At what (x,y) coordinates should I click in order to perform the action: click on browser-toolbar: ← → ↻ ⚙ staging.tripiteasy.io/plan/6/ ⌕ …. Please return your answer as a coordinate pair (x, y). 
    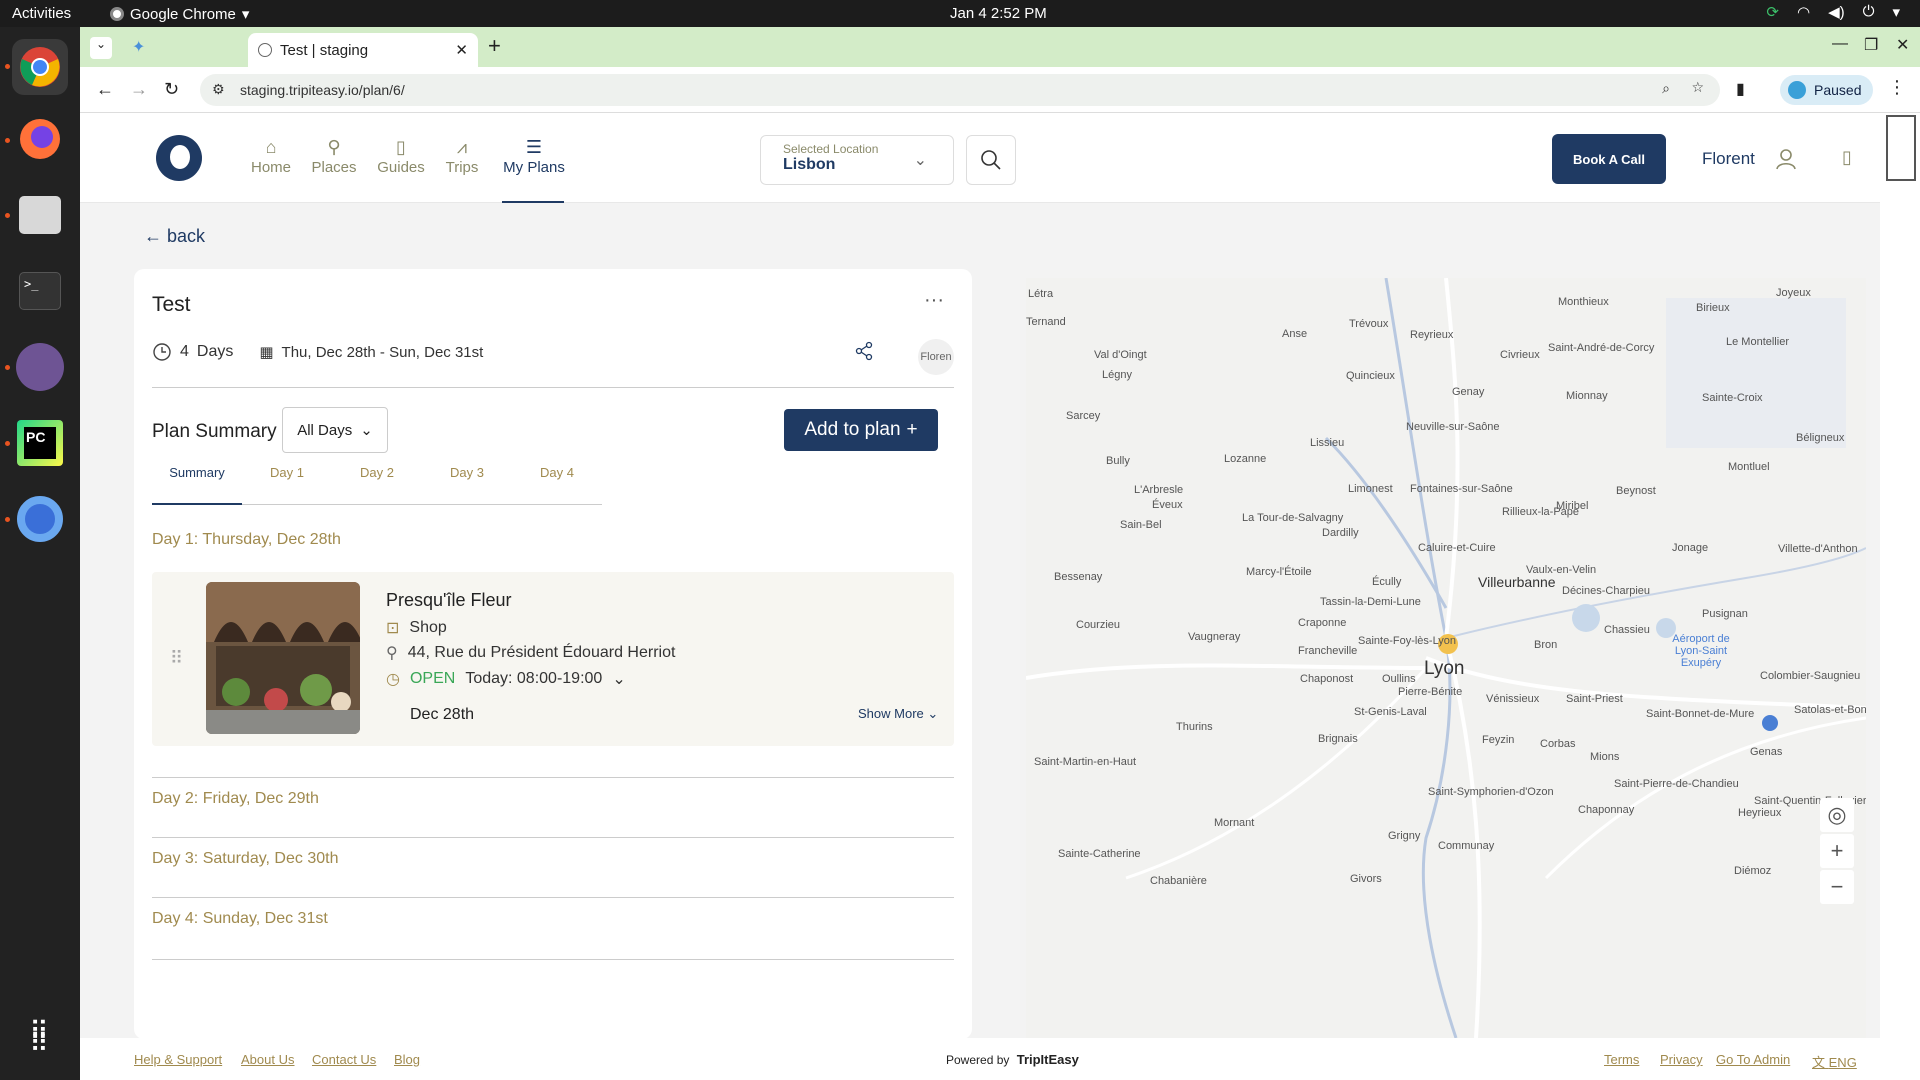
    Looking at the image, I should click on (1000, 90).